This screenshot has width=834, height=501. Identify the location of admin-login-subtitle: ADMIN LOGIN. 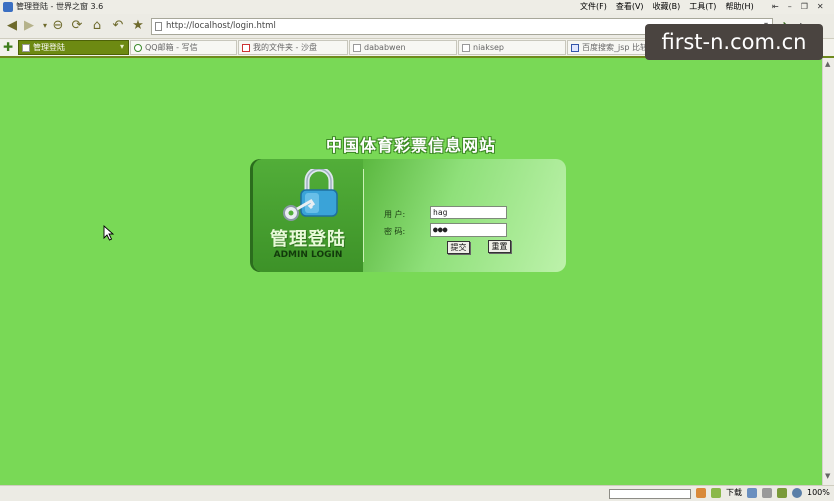
(308, 255).